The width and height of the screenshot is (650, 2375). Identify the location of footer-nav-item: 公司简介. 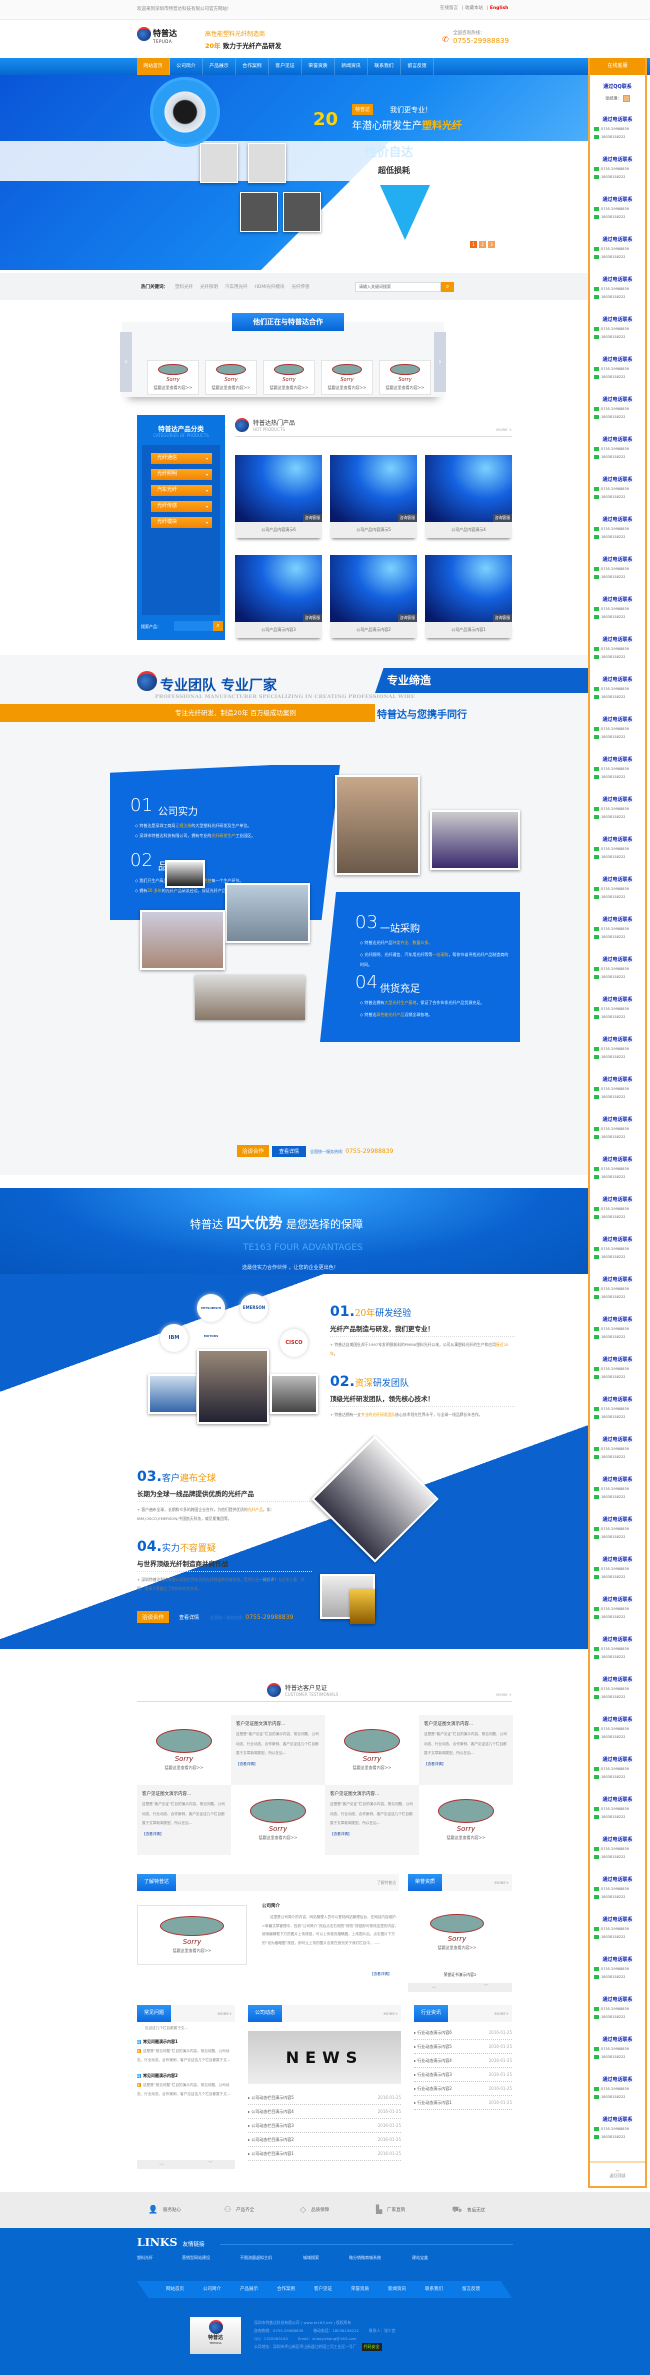
(212, 2289).